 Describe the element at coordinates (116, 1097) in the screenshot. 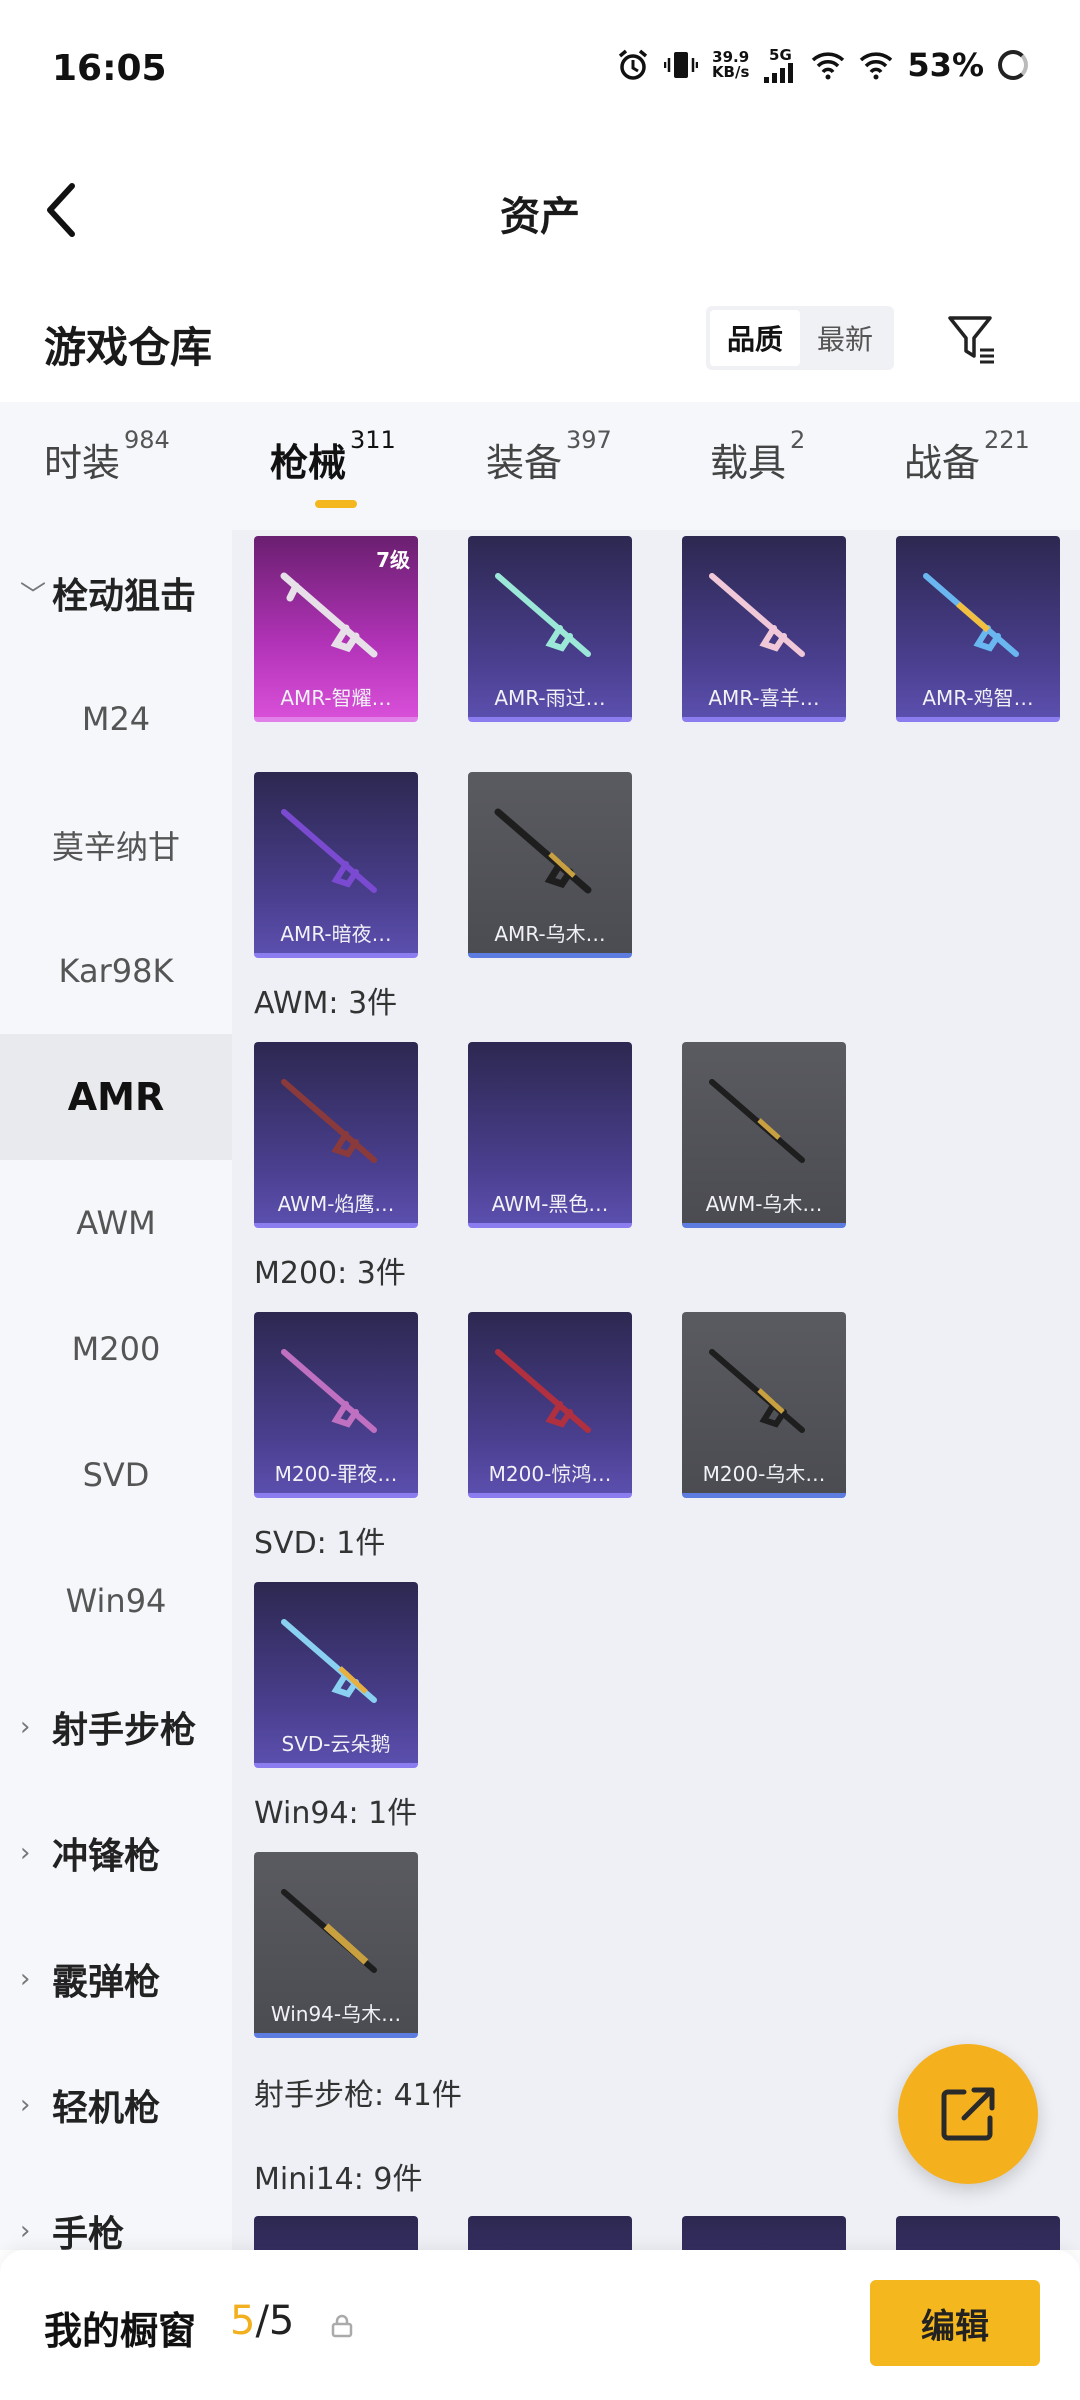

I see `sidebar-item-amr: AMR` at that location.